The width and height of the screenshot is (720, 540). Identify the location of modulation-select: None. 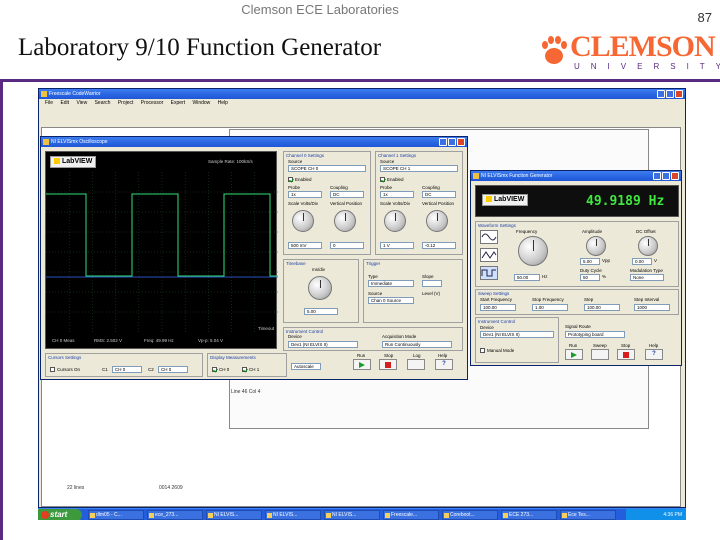
(647, 277).